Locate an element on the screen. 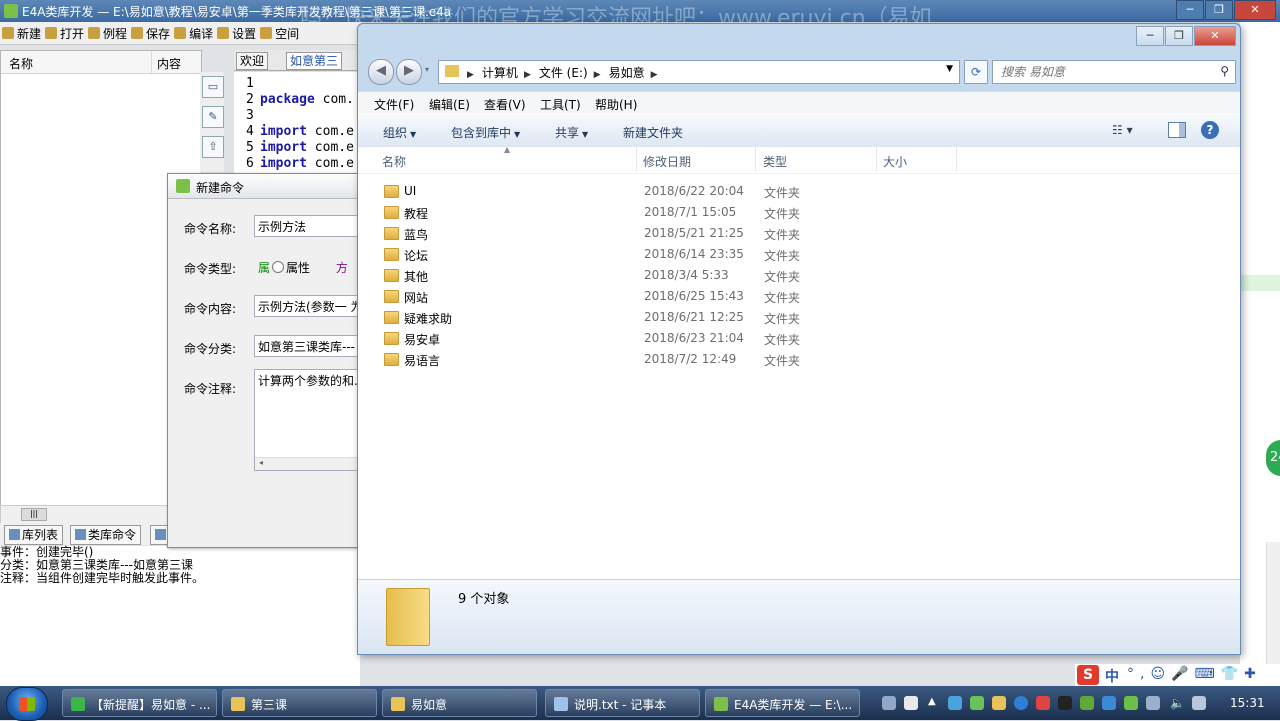  new-doc-icon: ▭ is located at coordinates (213, 87).